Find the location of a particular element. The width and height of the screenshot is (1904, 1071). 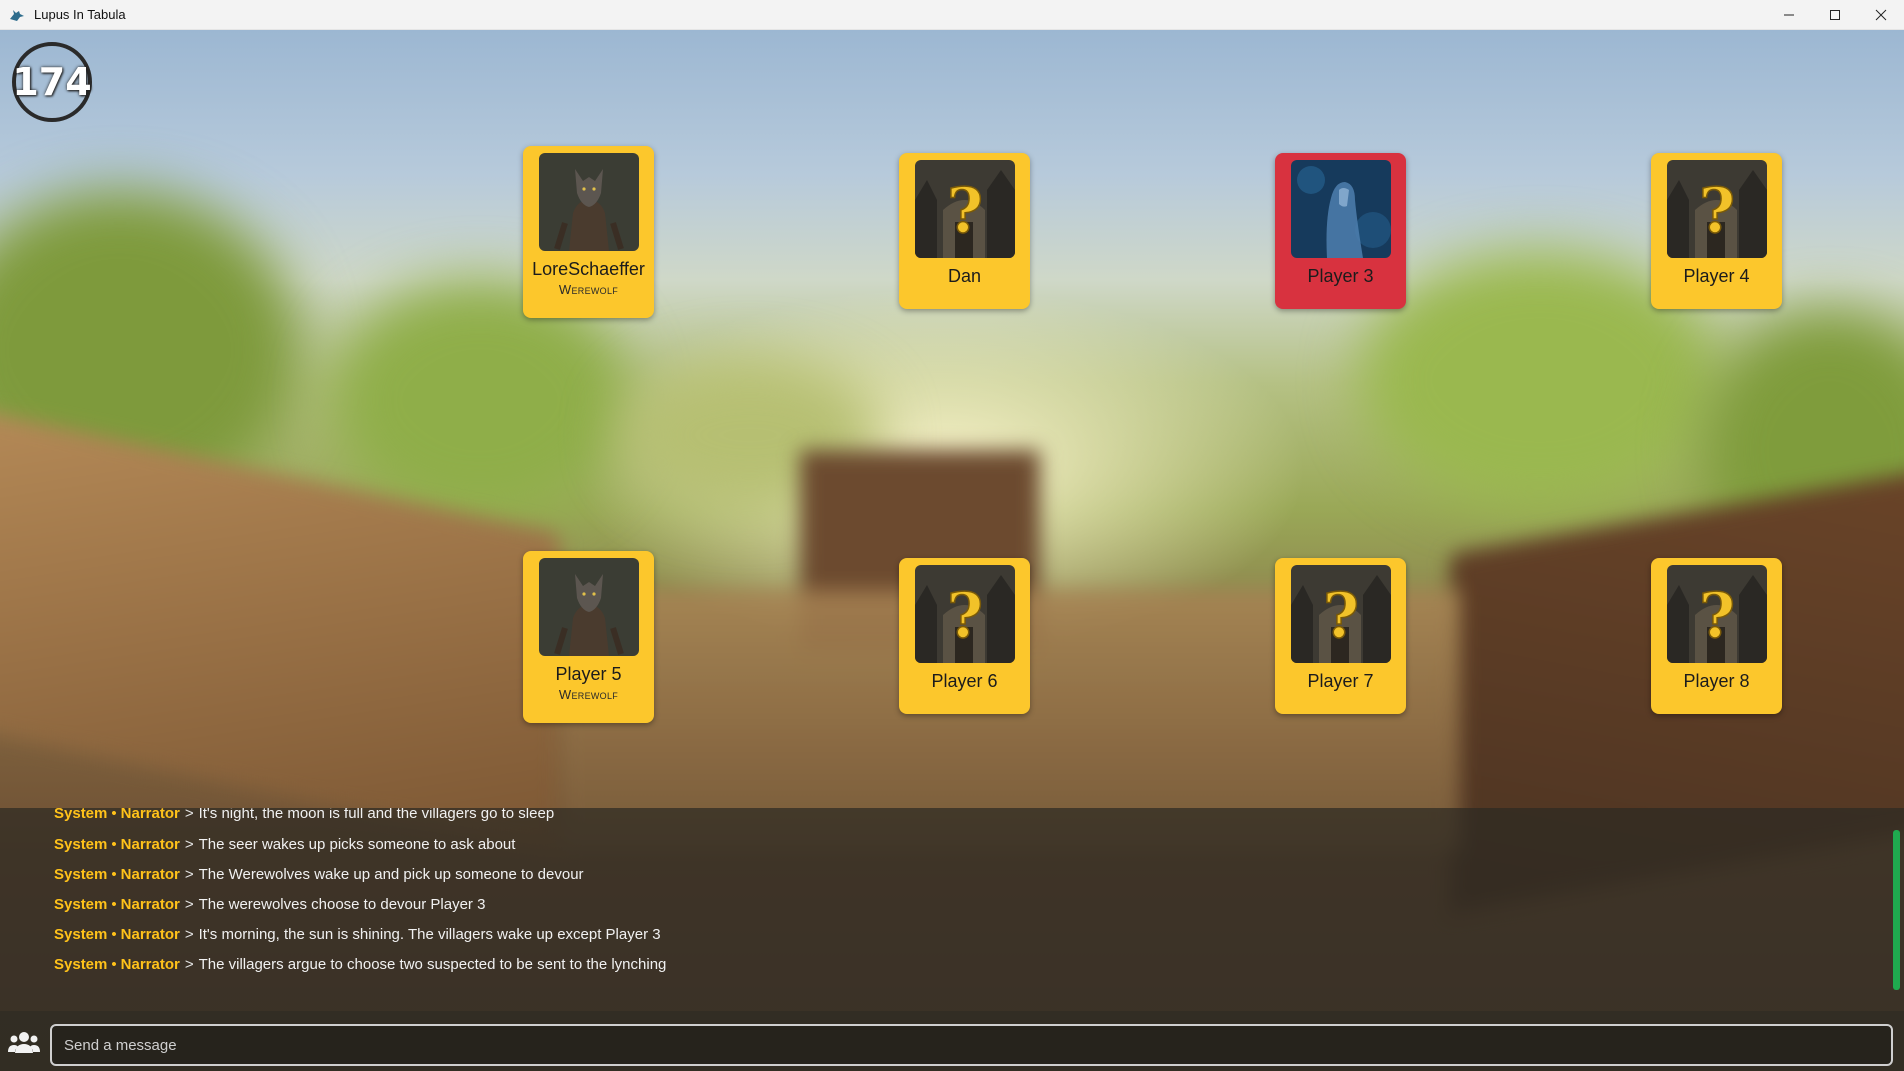

window-controls is located at coordinates (1835, 15).